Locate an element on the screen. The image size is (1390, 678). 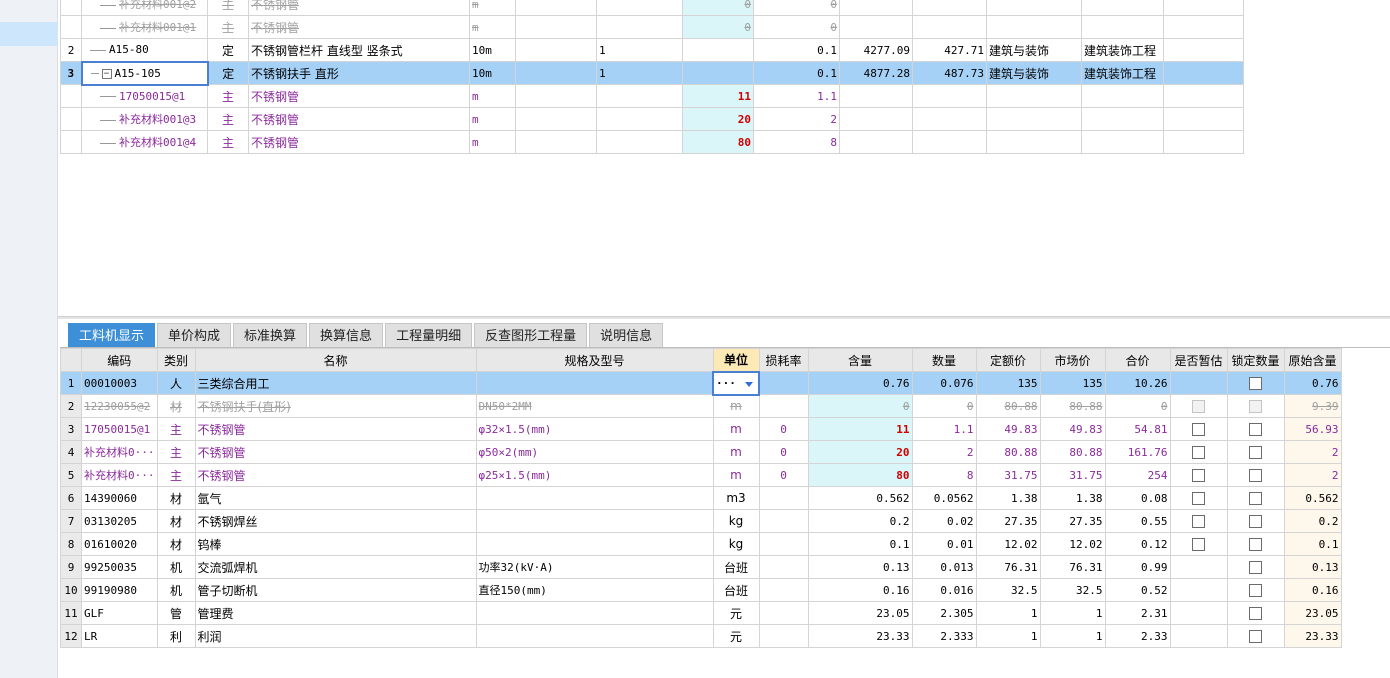
unit-cell: 10m is located at coordinates (492, 73).